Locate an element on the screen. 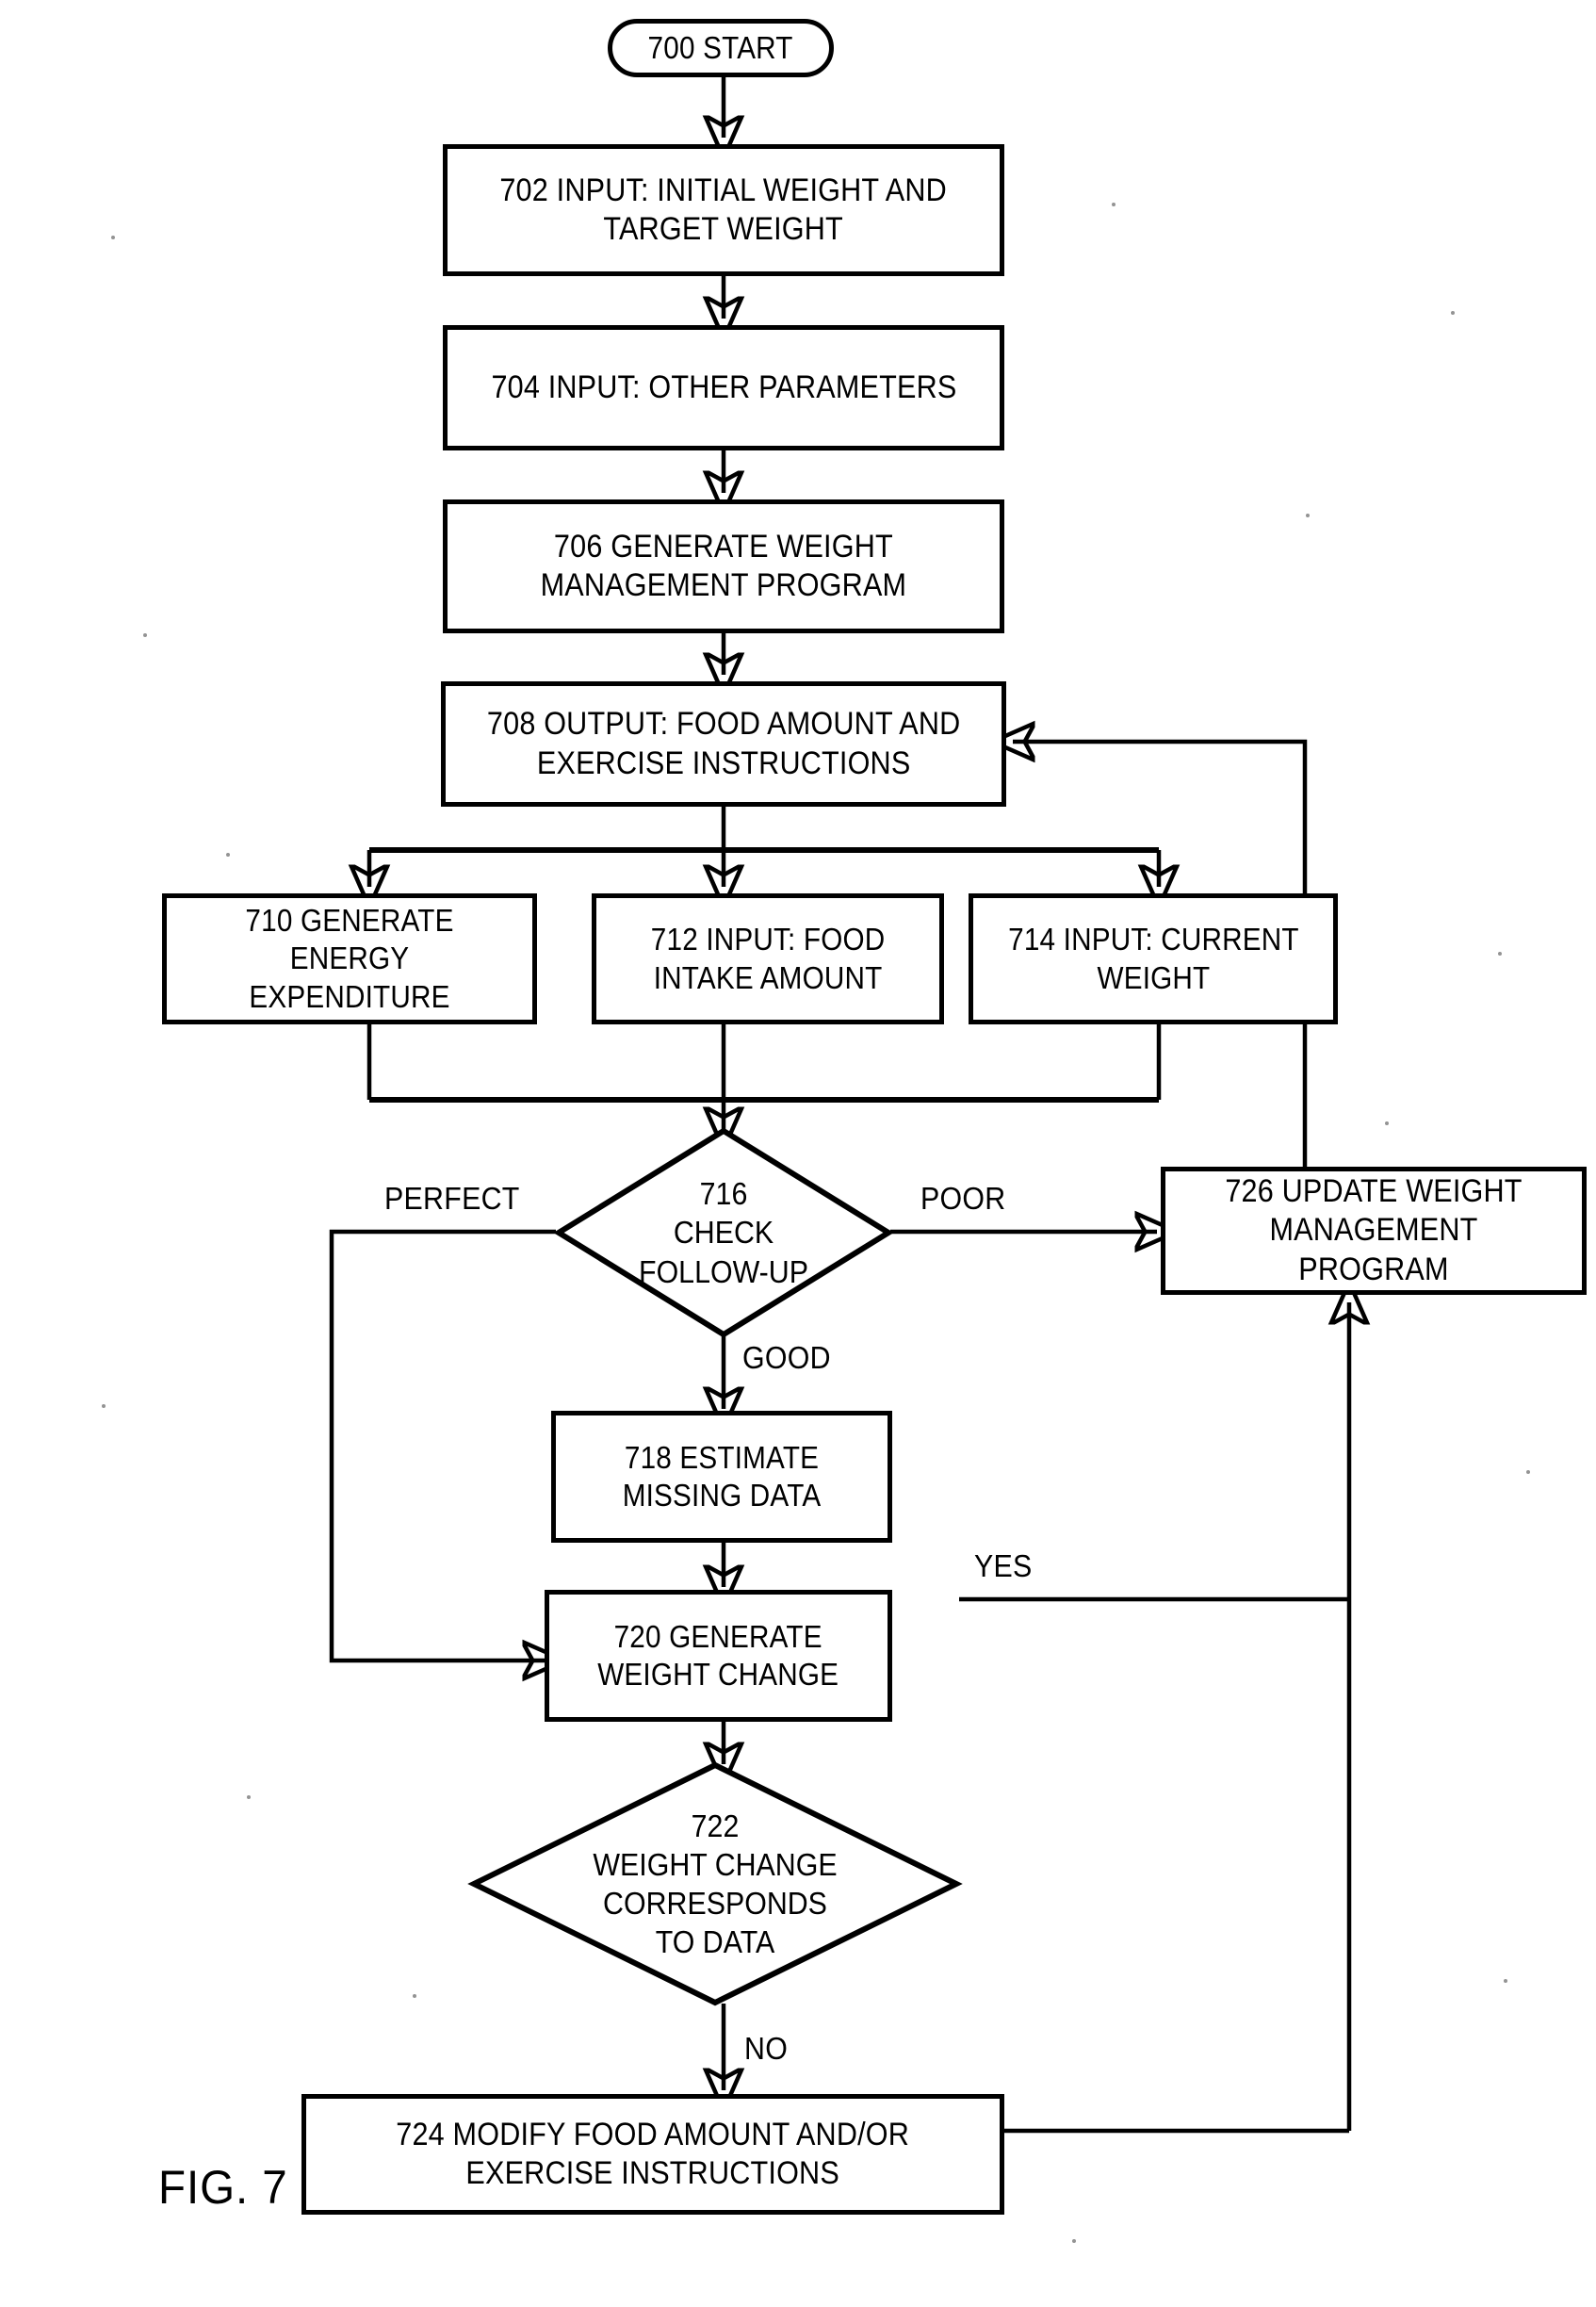 This screenshot has height=2307, width=1596. node-712-input-food-intake-amount: 712 INPUT: FOOD INTAKE AMOUNT is located at coordinates (768, 958).